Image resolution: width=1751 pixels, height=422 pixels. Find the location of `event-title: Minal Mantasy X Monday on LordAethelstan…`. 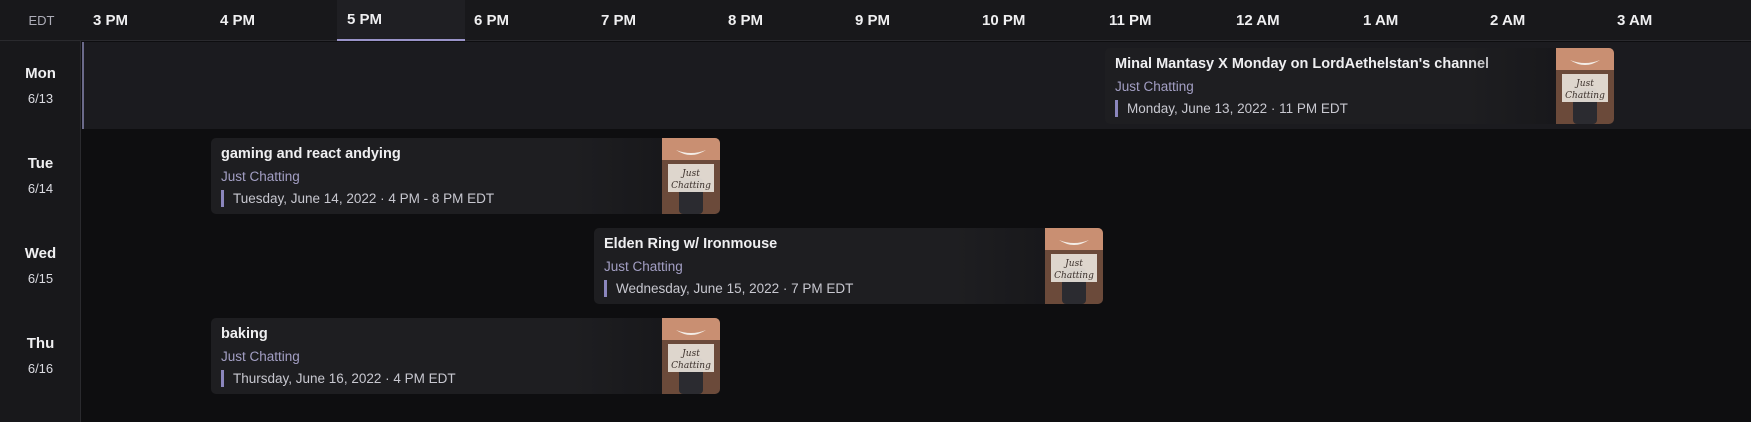

event-title: Minal Mantasy X Monday on LordAethelstan… is located at coordinates (1302, 64).